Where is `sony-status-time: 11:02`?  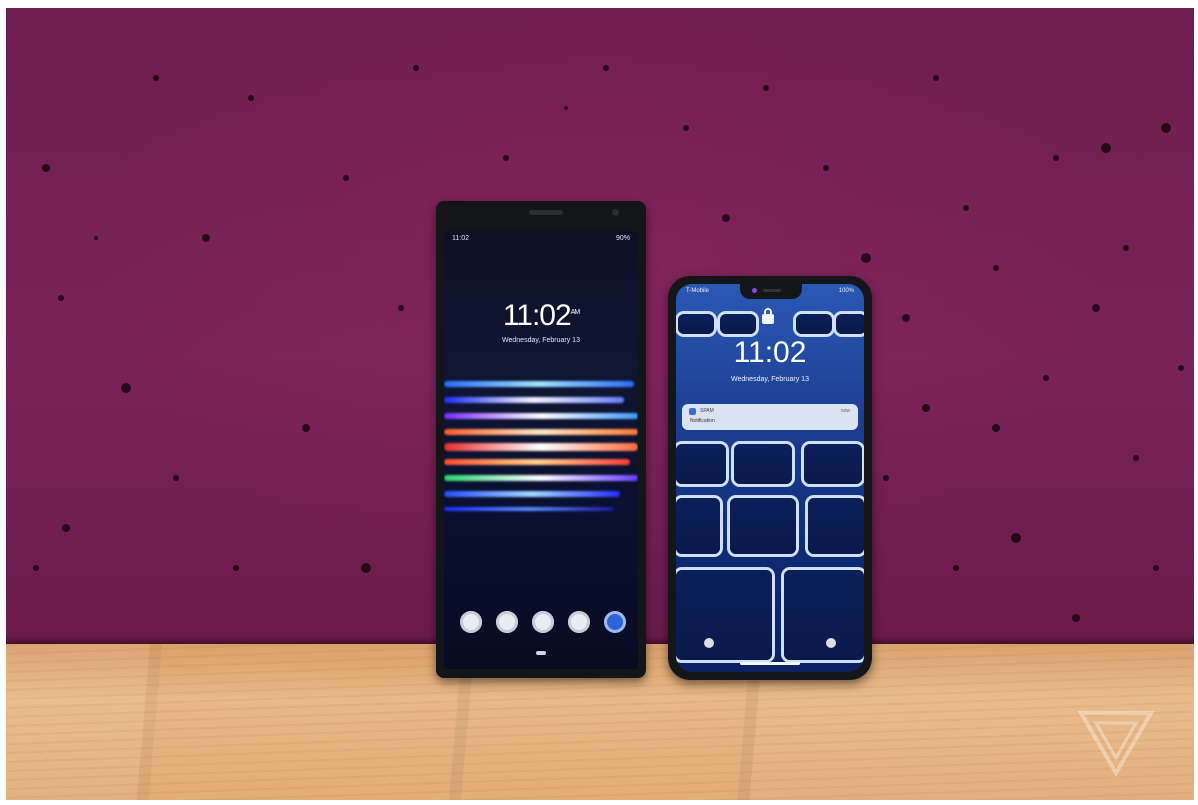
sony-status-time: 11:02 is located at coordinates (460, 238).